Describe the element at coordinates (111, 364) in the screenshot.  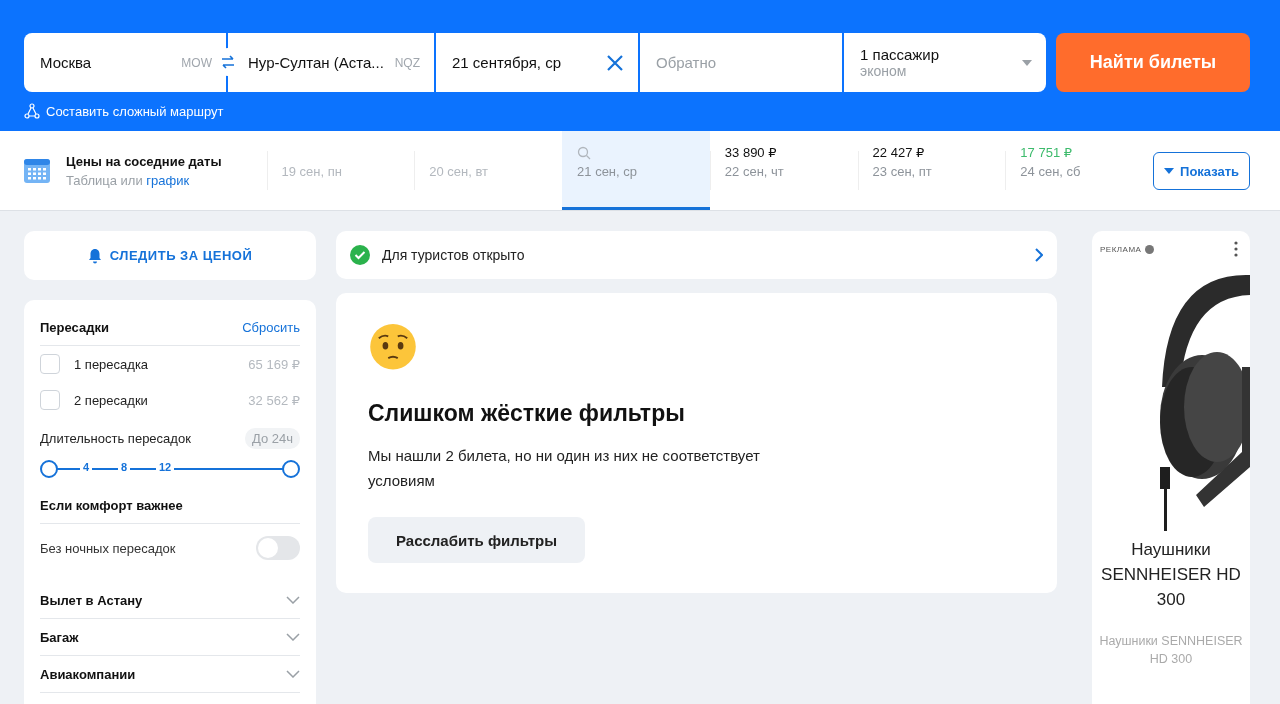
I see `checkbox-label: 1 пересадка` at that location.